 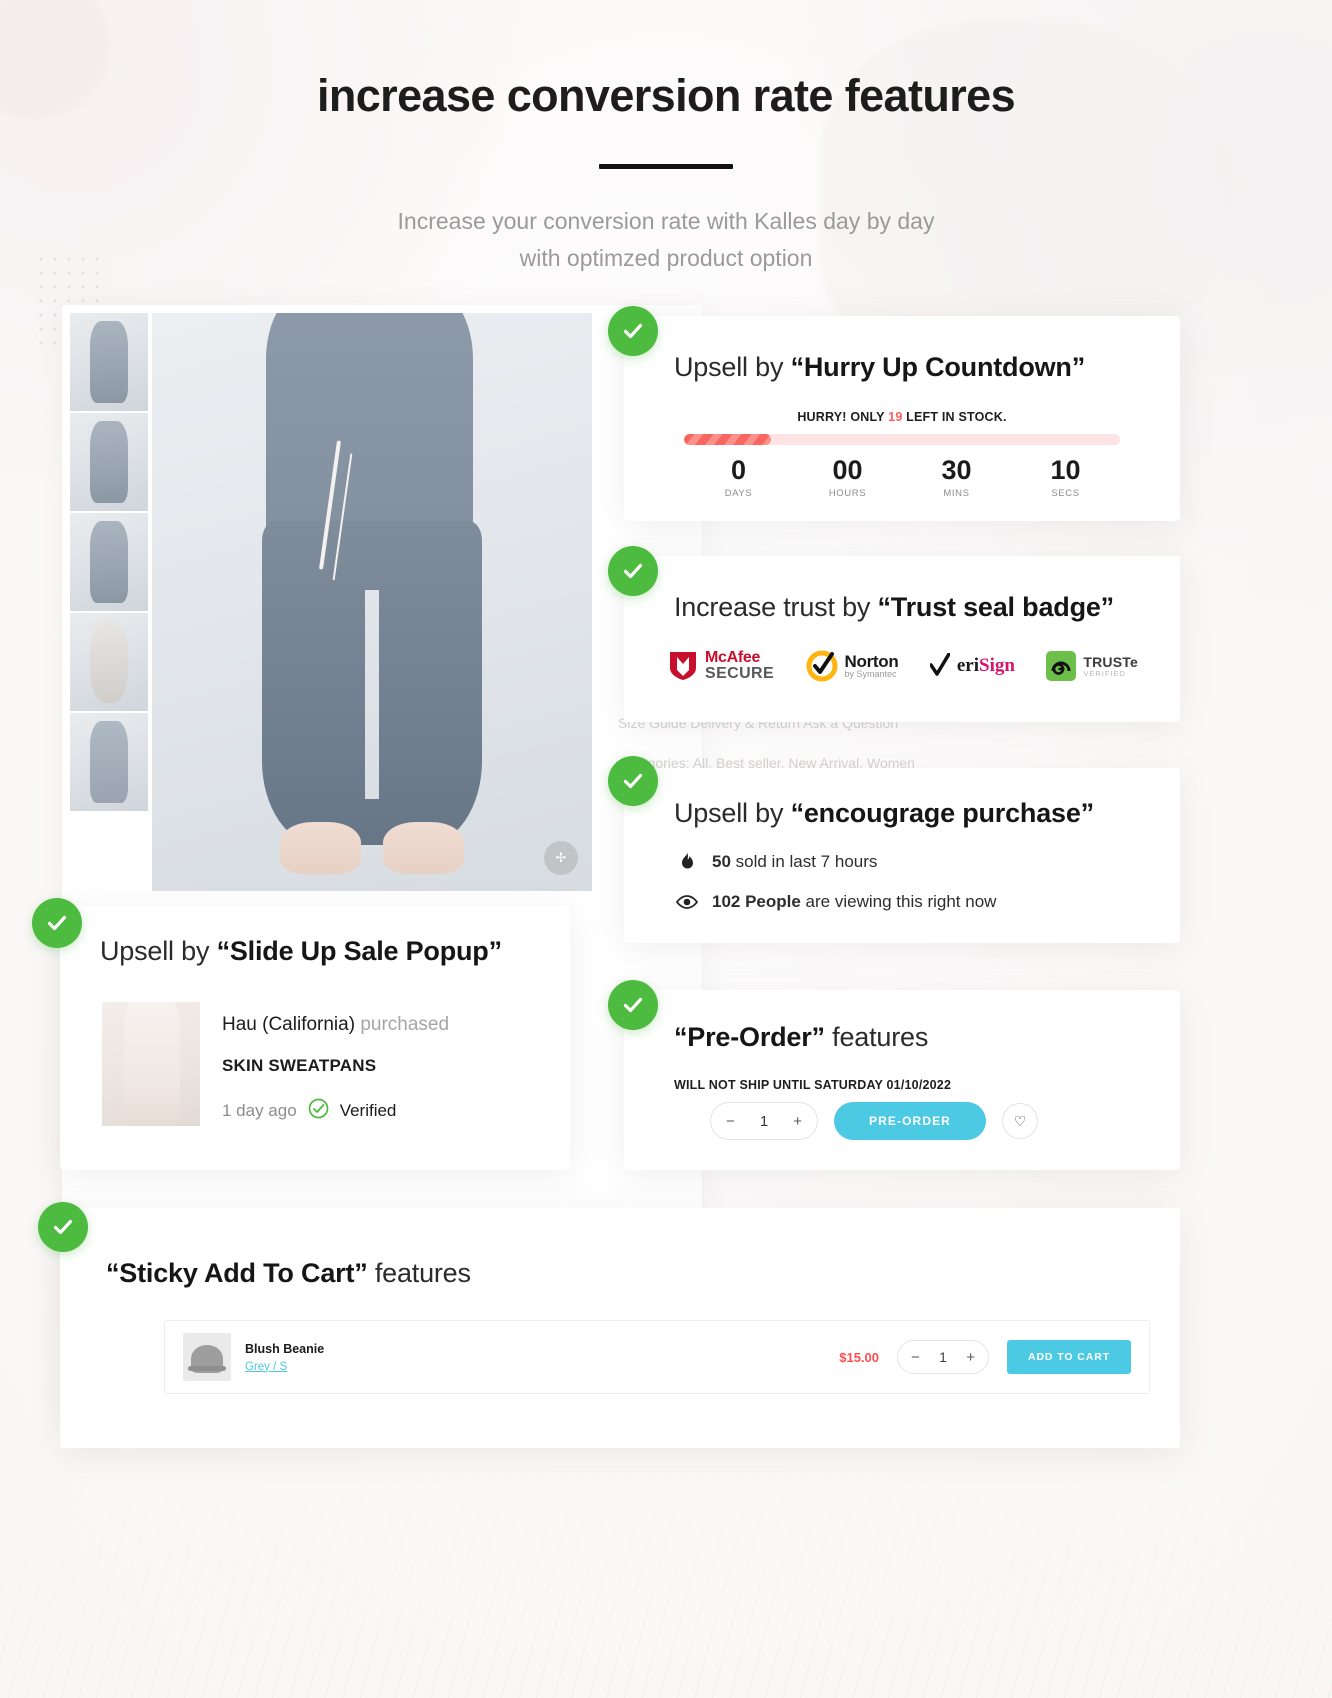 What do you see at coordinates (749, 1037) in the screenshot?
I see `preorder-title-bold: “Pre-Order”` at bounding box center [749, 1037].